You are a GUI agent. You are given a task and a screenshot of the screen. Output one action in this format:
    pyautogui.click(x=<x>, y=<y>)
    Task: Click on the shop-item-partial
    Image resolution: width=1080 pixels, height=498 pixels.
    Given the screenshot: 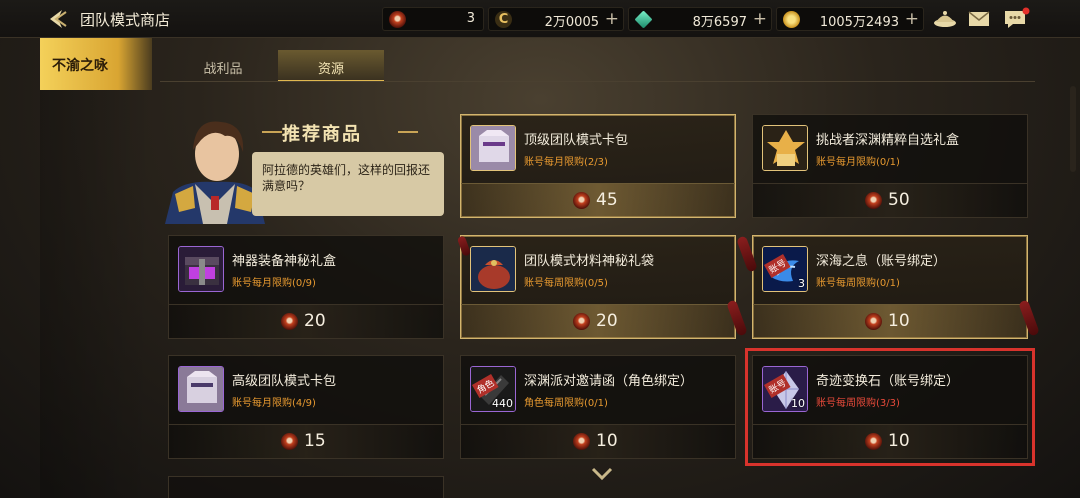 What is the action you would take?
    pyautogui.click(x=306, y=487)
    